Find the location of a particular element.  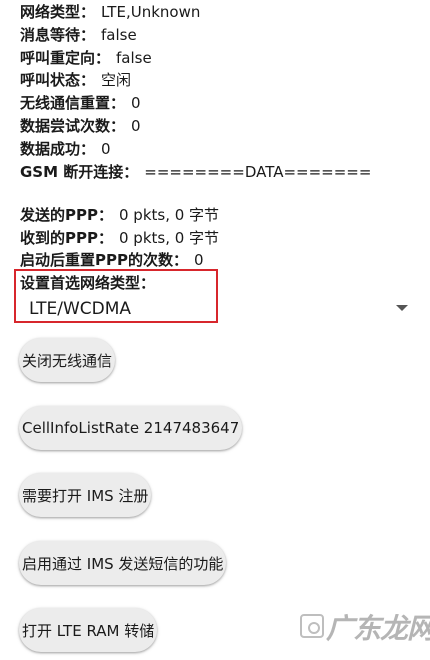

status-row-radio-reset: 无线通信重置： 0 is located at coordinates (80, 103).